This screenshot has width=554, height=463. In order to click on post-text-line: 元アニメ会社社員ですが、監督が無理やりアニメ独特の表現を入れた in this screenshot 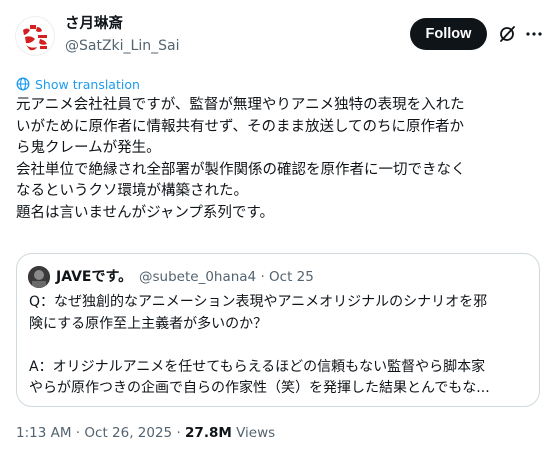, I will do `click(240, 105)`.